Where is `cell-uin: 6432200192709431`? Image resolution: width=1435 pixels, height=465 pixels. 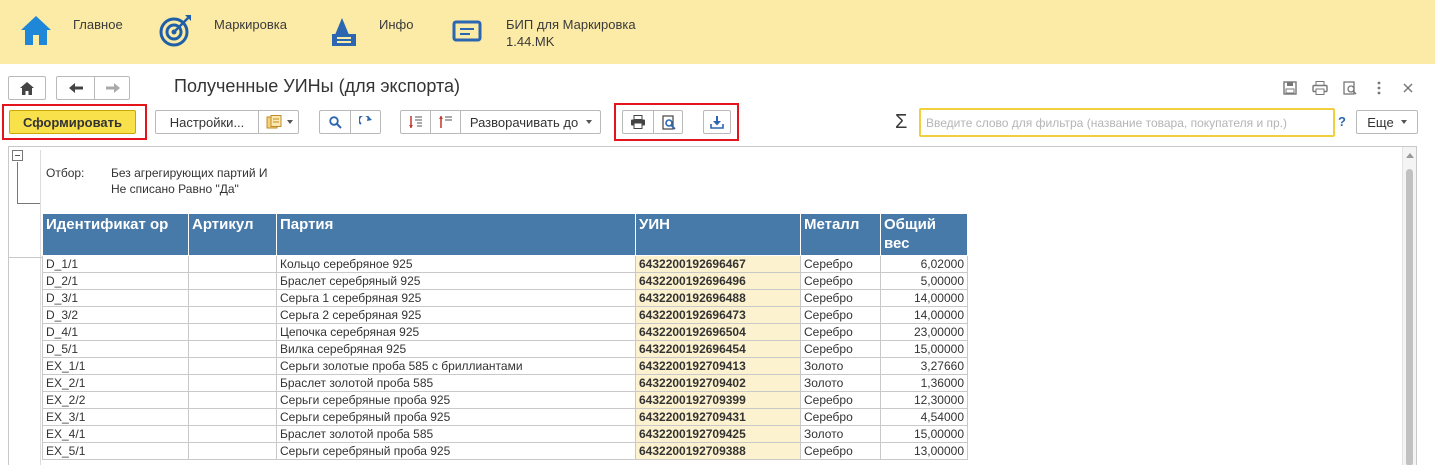
cell-uin: 6432200192709431 is located at coordinates (718, 417).